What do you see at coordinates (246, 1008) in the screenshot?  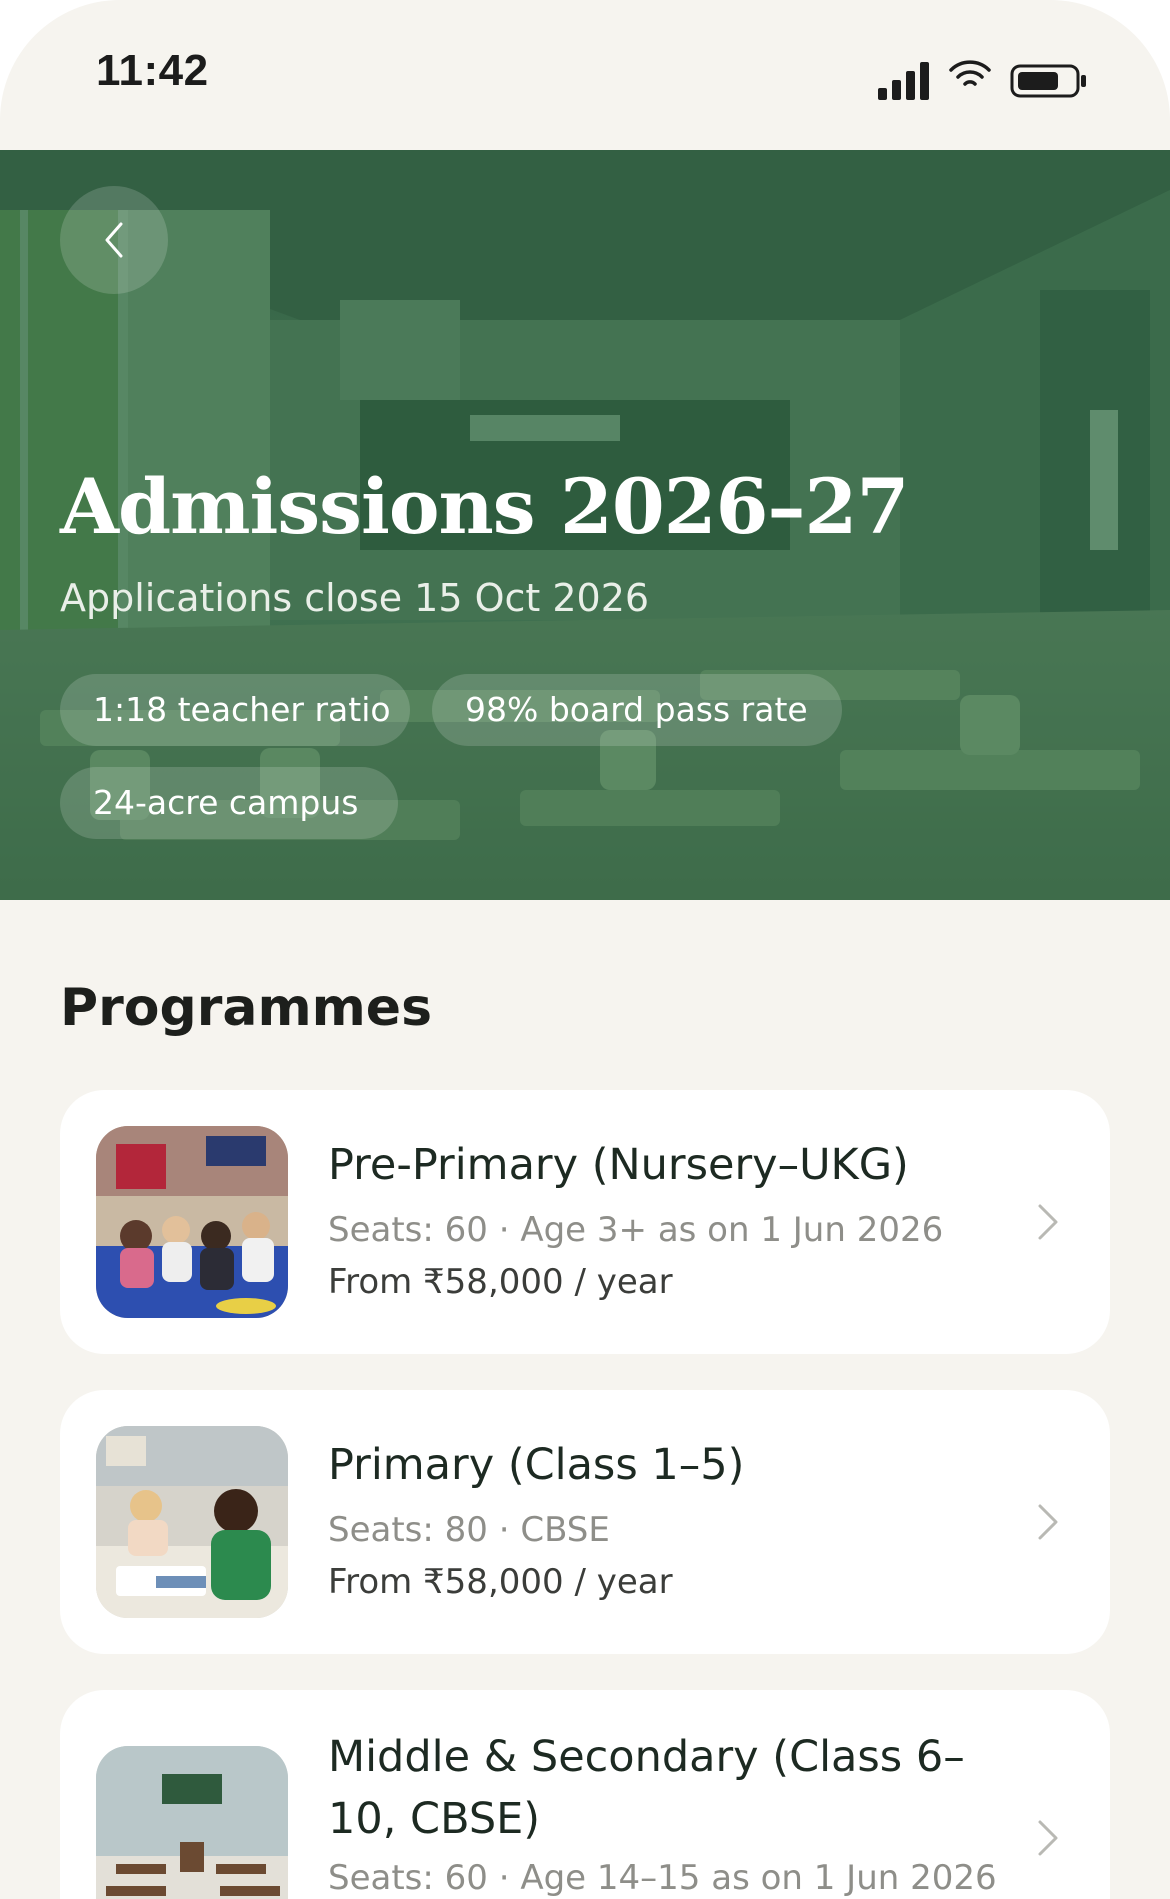 I see `programmes-heading: Programmes` at bounding box center [246, 1008].